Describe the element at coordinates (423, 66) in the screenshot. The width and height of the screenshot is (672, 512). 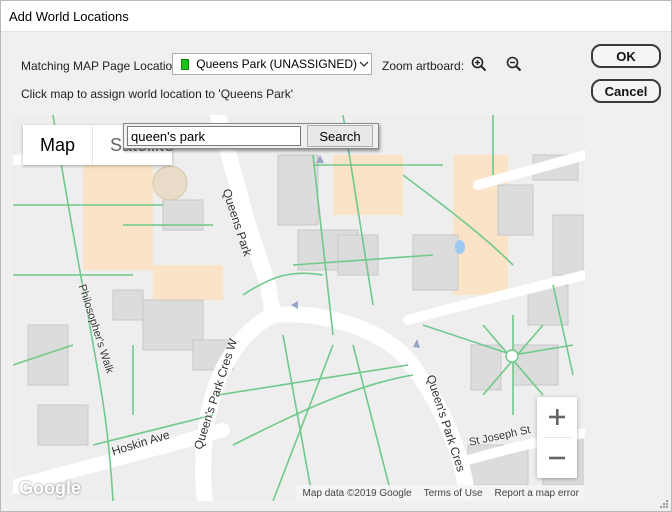
I see `zoom-artboard-label: Zoom artboard:` at that location.